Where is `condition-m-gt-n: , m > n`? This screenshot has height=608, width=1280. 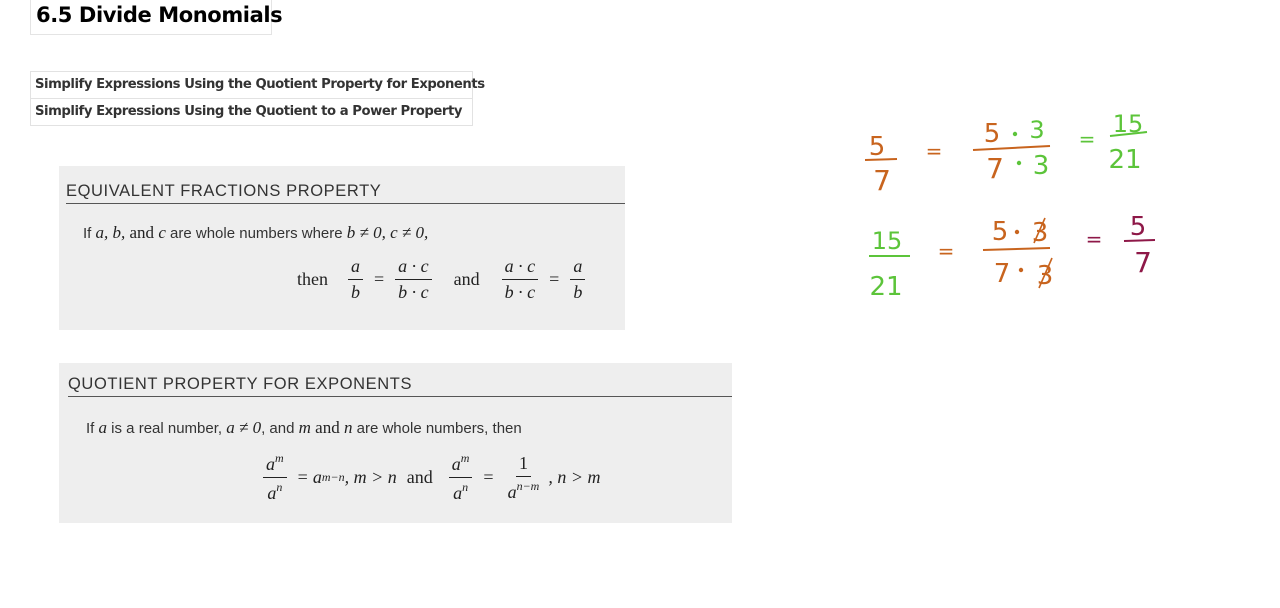 condition-m-gt-n: , m > n is located at coordinates (370, 477).